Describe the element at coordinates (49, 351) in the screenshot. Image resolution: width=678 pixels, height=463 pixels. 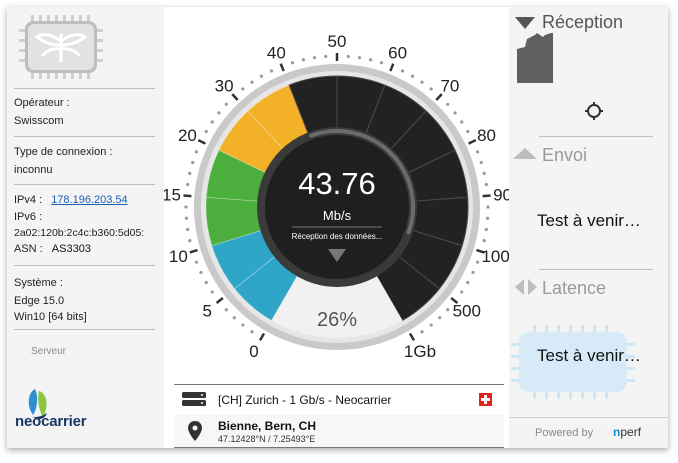
I see `server-label: Serveur` at that location.